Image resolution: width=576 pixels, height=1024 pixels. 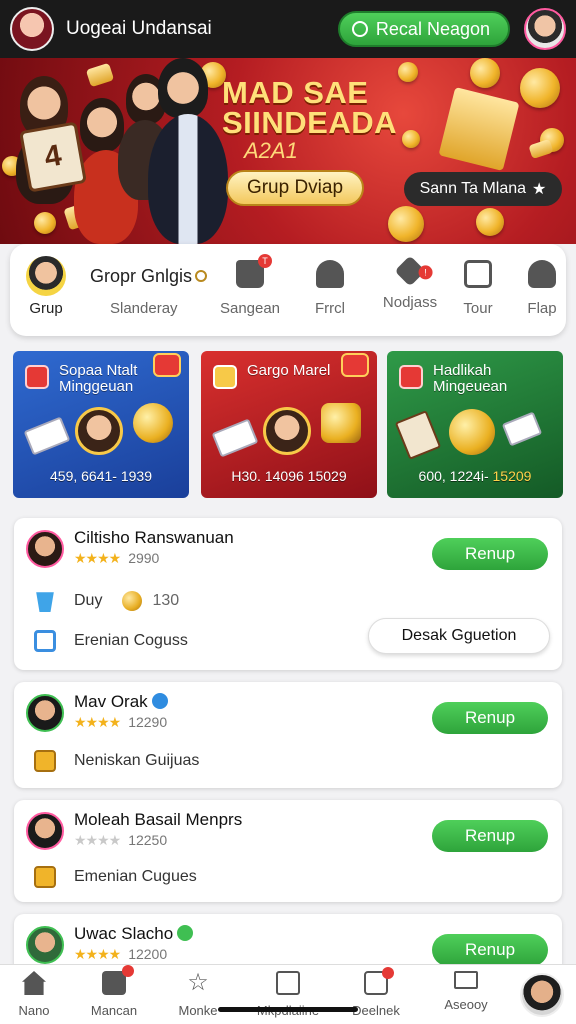 What do you see at coordinates (379, 981) in the screenshot?
I see `briefcase-icon` at bounding box center [379, 981].